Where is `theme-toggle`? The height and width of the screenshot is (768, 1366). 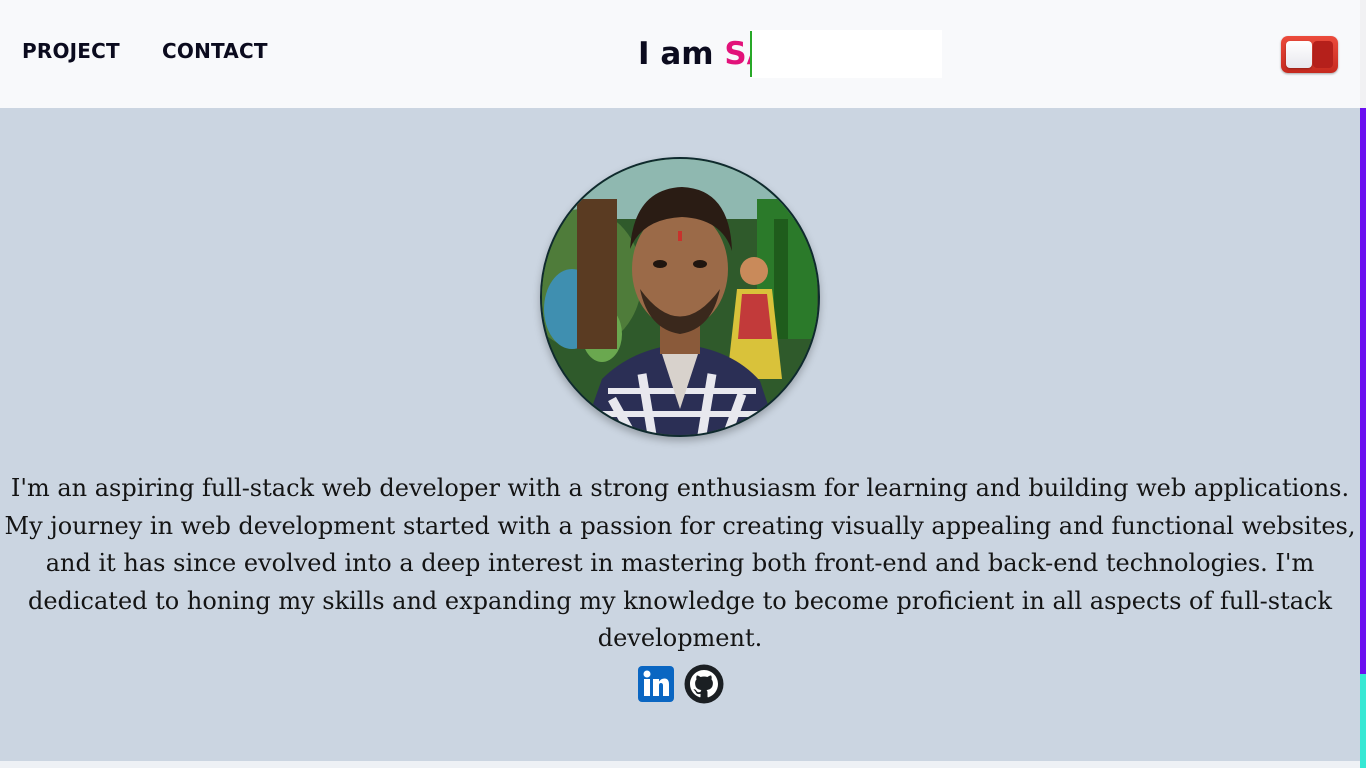 theme-toggle is located at coordinates (1309, 54).